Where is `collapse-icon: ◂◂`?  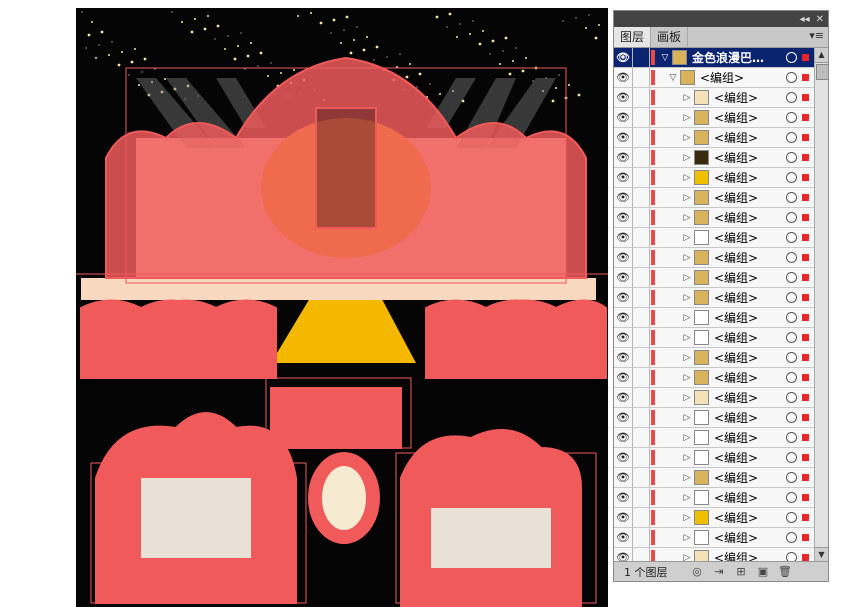
collapse-icon: ◂◂ is located at coordinates (805, 19).